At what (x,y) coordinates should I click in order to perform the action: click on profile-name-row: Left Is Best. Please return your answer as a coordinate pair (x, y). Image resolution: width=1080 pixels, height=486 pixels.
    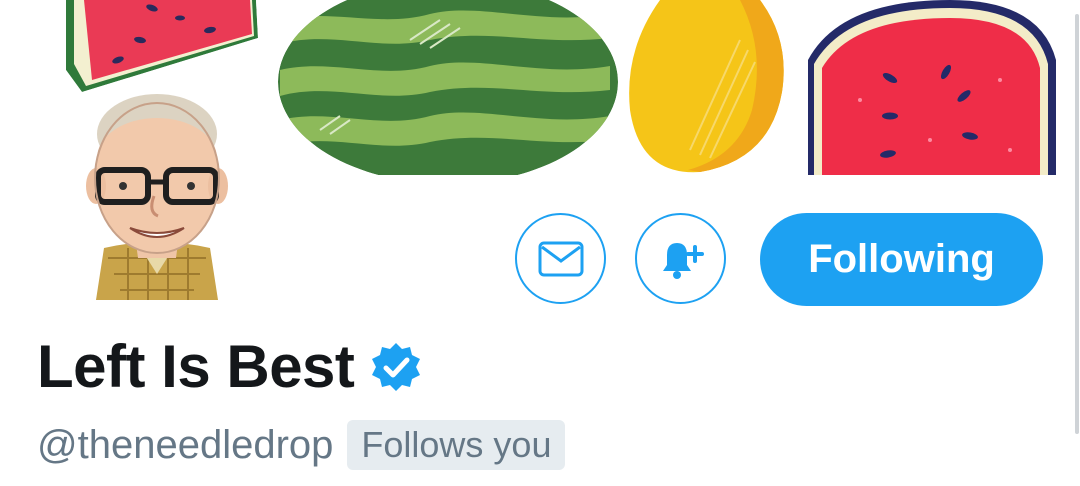
    Looking at the image, I should click on (229, 366).